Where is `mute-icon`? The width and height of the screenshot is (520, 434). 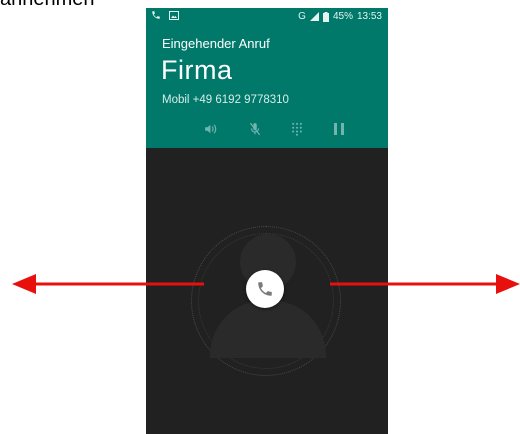 mute-icon is located at coordinates (255, 129).